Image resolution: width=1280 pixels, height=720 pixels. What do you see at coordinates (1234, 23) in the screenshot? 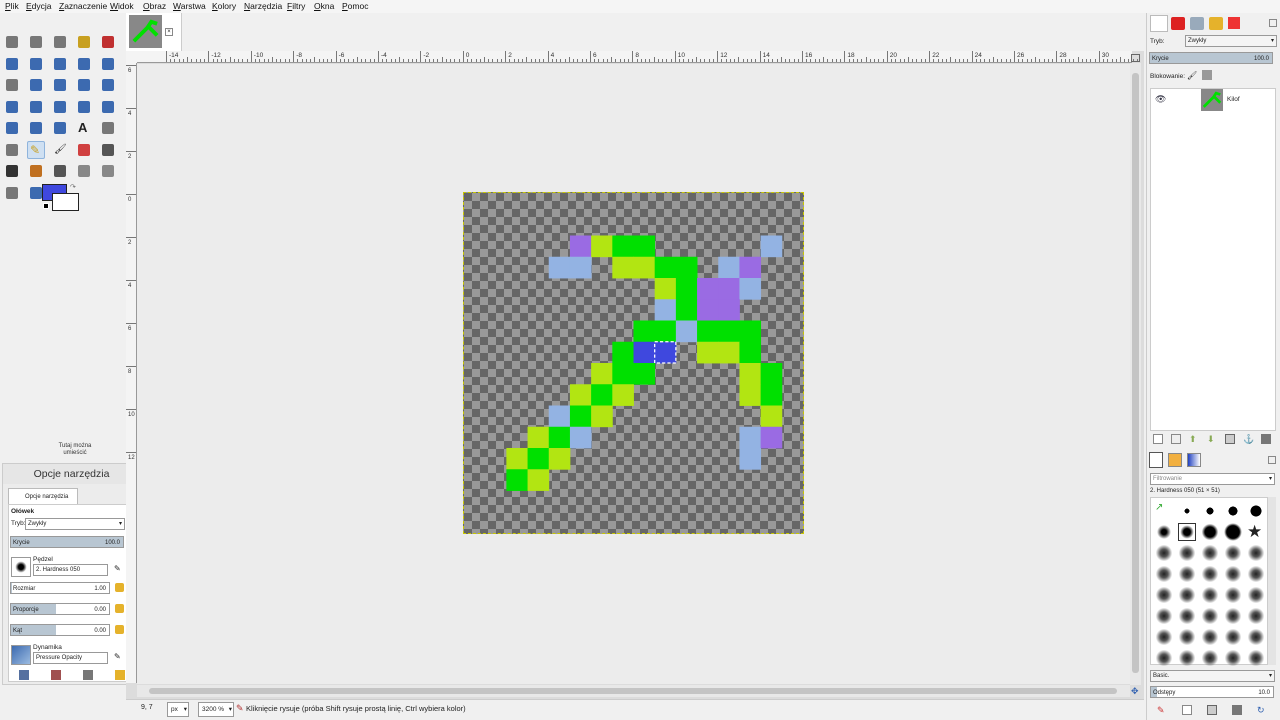
I see `tab-images` at bounding box center [1234, 23].